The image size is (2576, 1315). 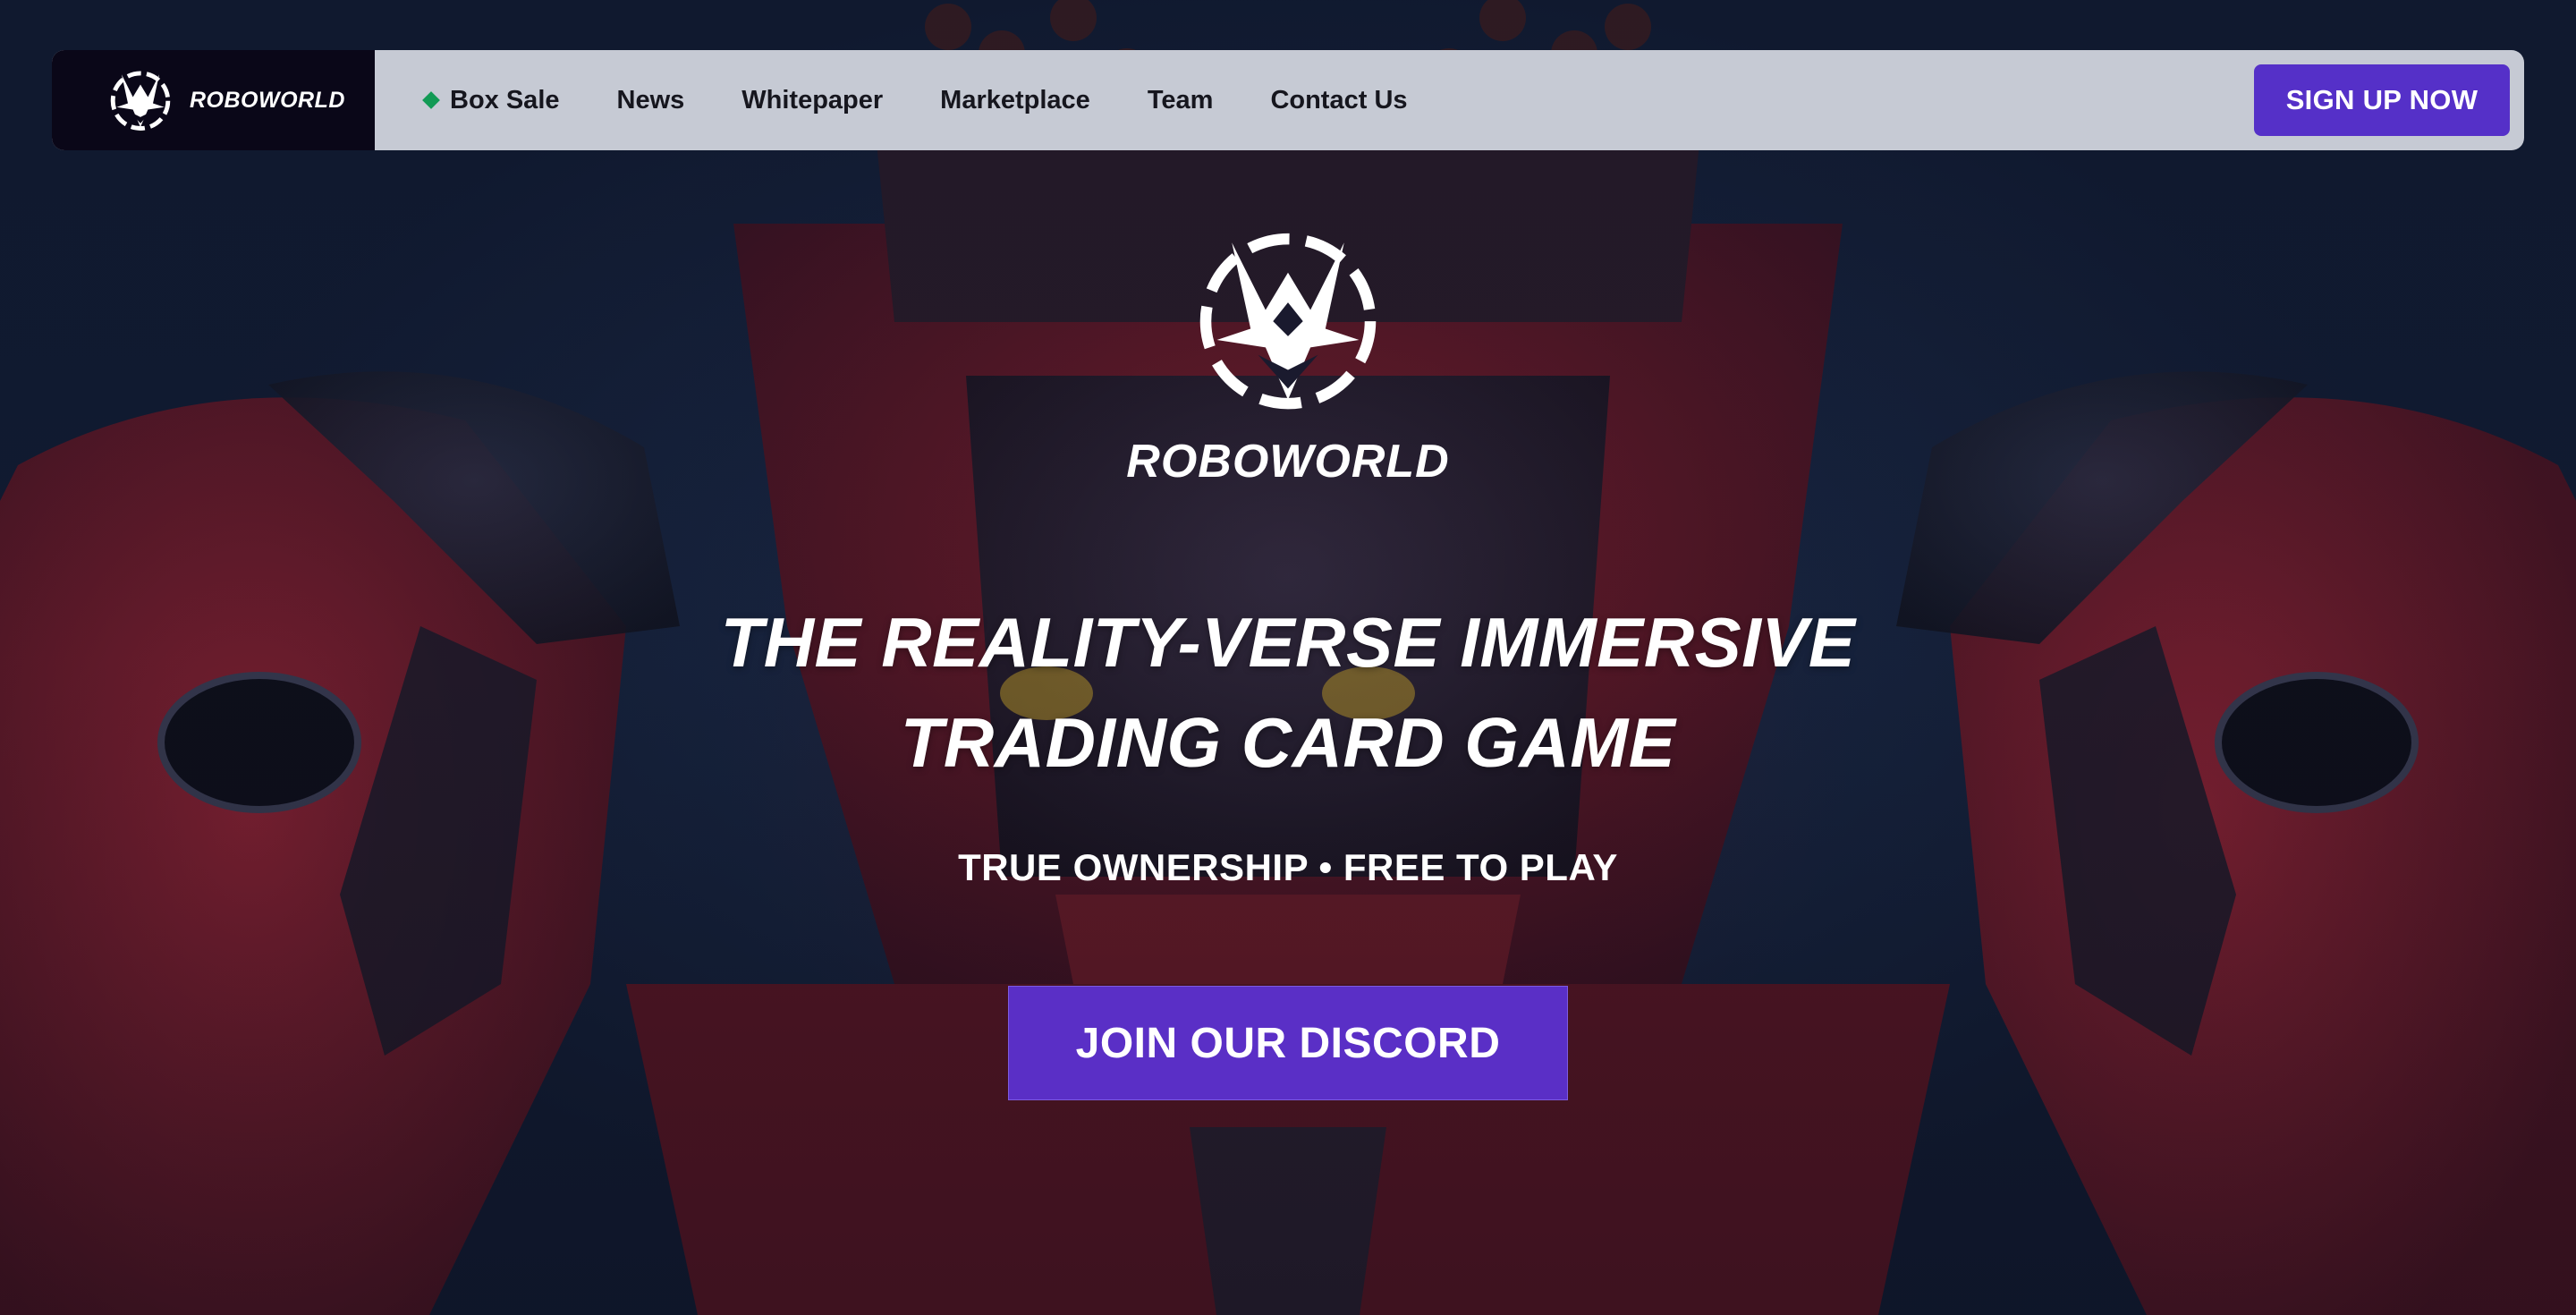 I want to click on brand-name: ROBOWORLD, so click(x=267, y=100).